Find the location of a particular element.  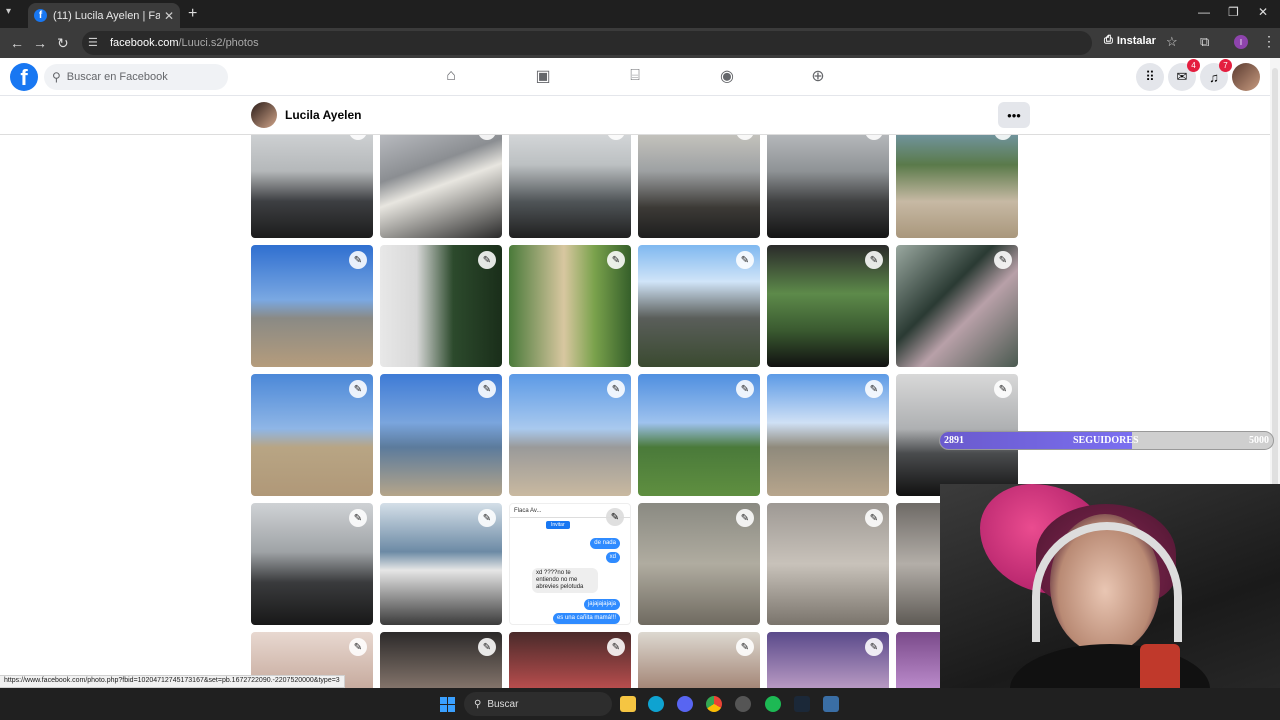

marketplace-icon: ⌸ is located at coordinates (635, 76).